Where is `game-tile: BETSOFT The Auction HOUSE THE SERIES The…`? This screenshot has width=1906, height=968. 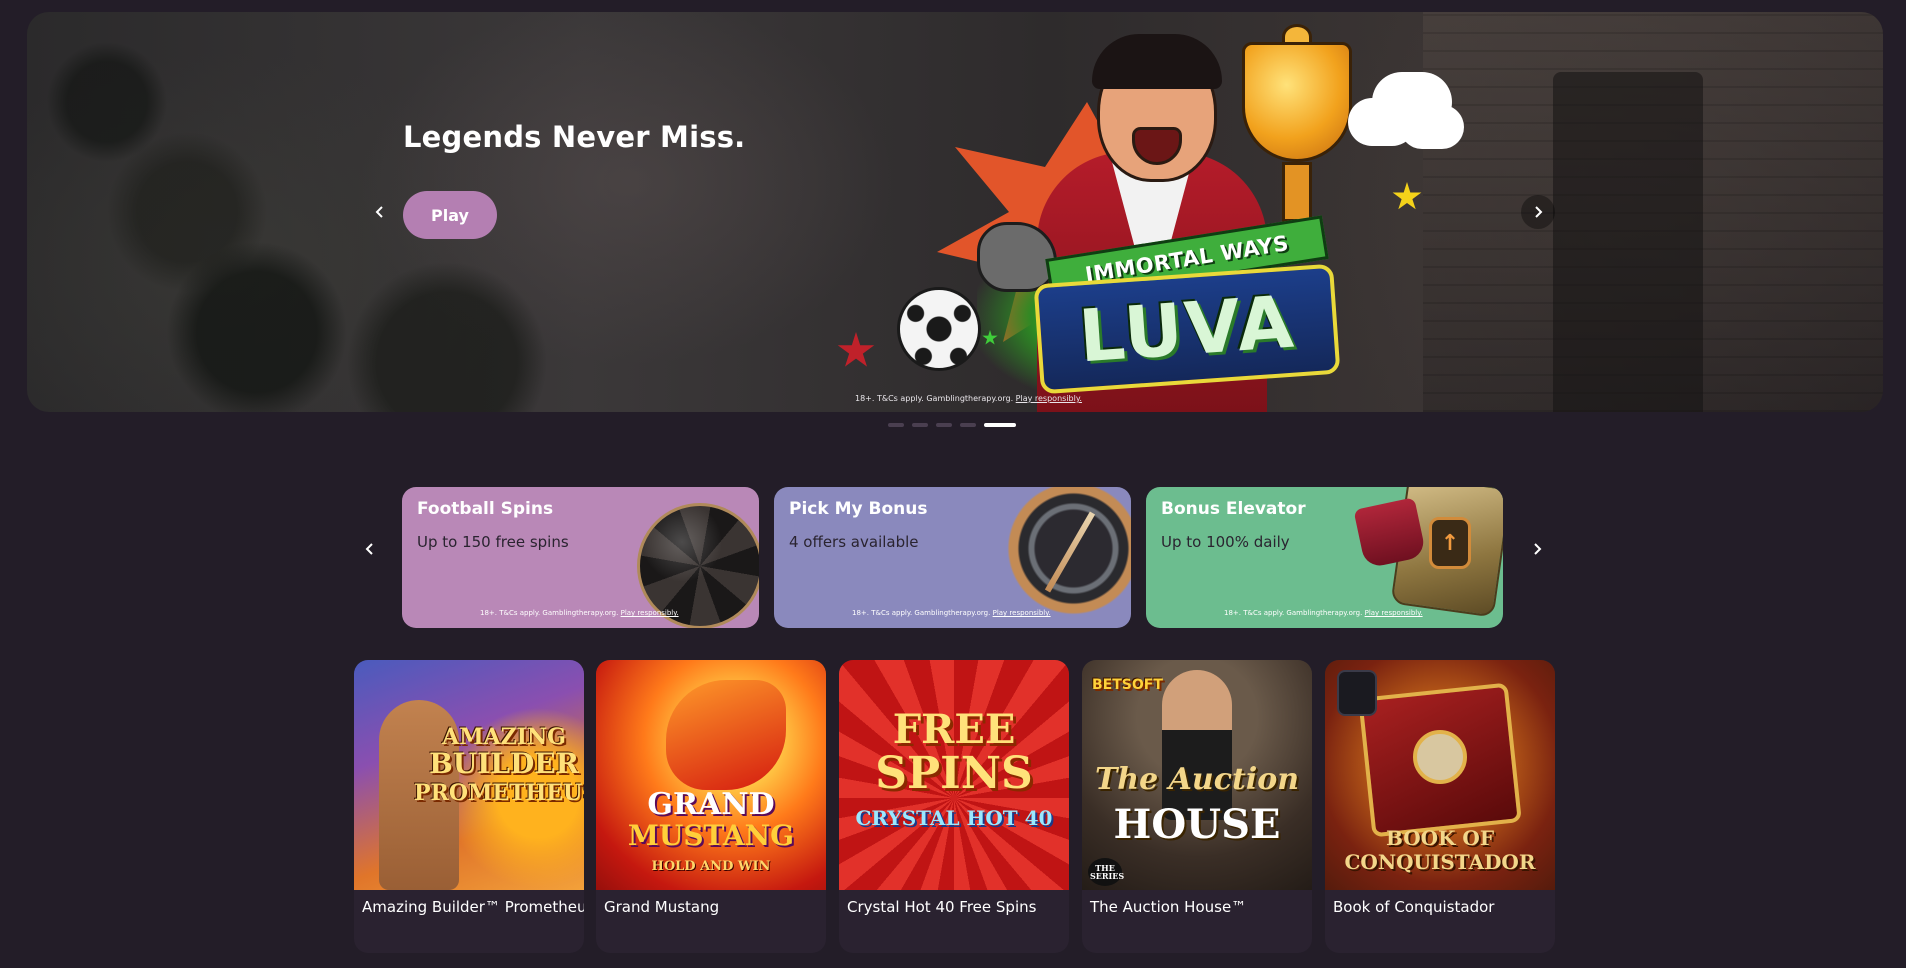 game-tile: BETSOFT The Auction HOUSE THE SERIES The… is located at coordinates (1197, 806).